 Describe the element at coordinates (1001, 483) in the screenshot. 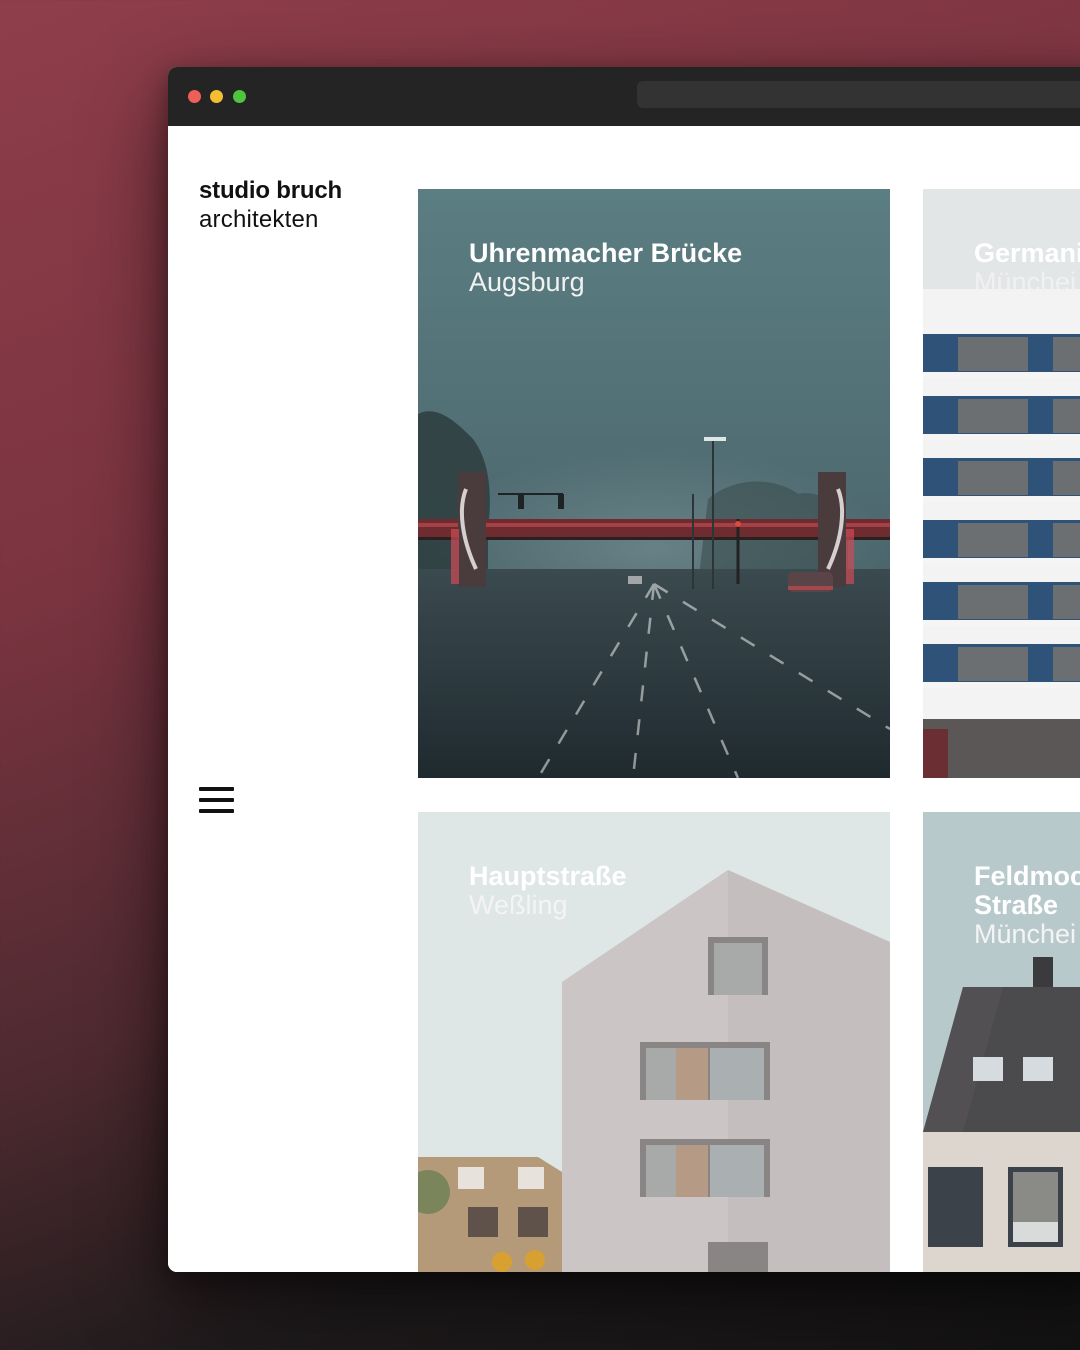

I see `project-card-germani: Germani Münchei` at that location.